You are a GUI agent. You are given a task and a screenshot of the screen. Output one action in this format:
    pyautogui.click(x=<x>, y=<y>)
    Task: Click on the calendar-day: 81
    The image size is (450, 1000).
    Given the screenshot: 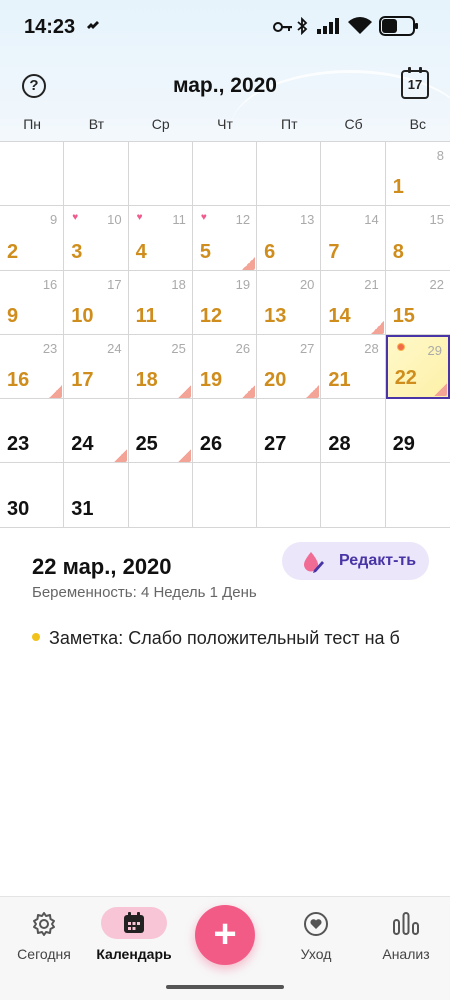 What is the action you would take?
    pyautogui.click(x=418, y=174)
    